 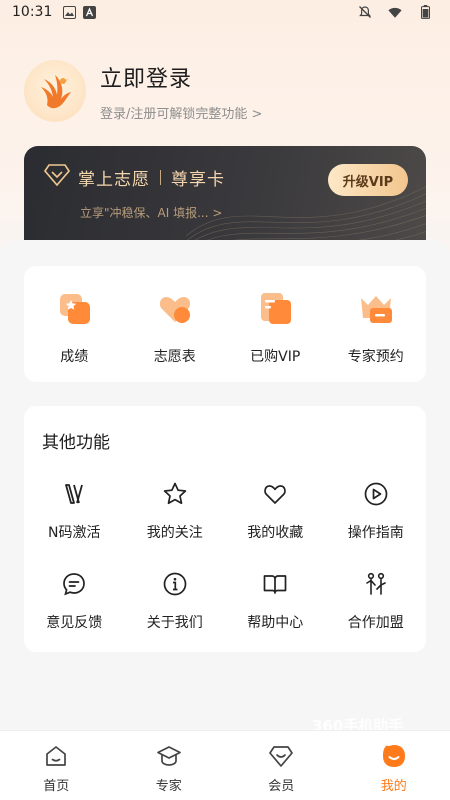 I want to click on font-icon, so click(x=89, y=12).